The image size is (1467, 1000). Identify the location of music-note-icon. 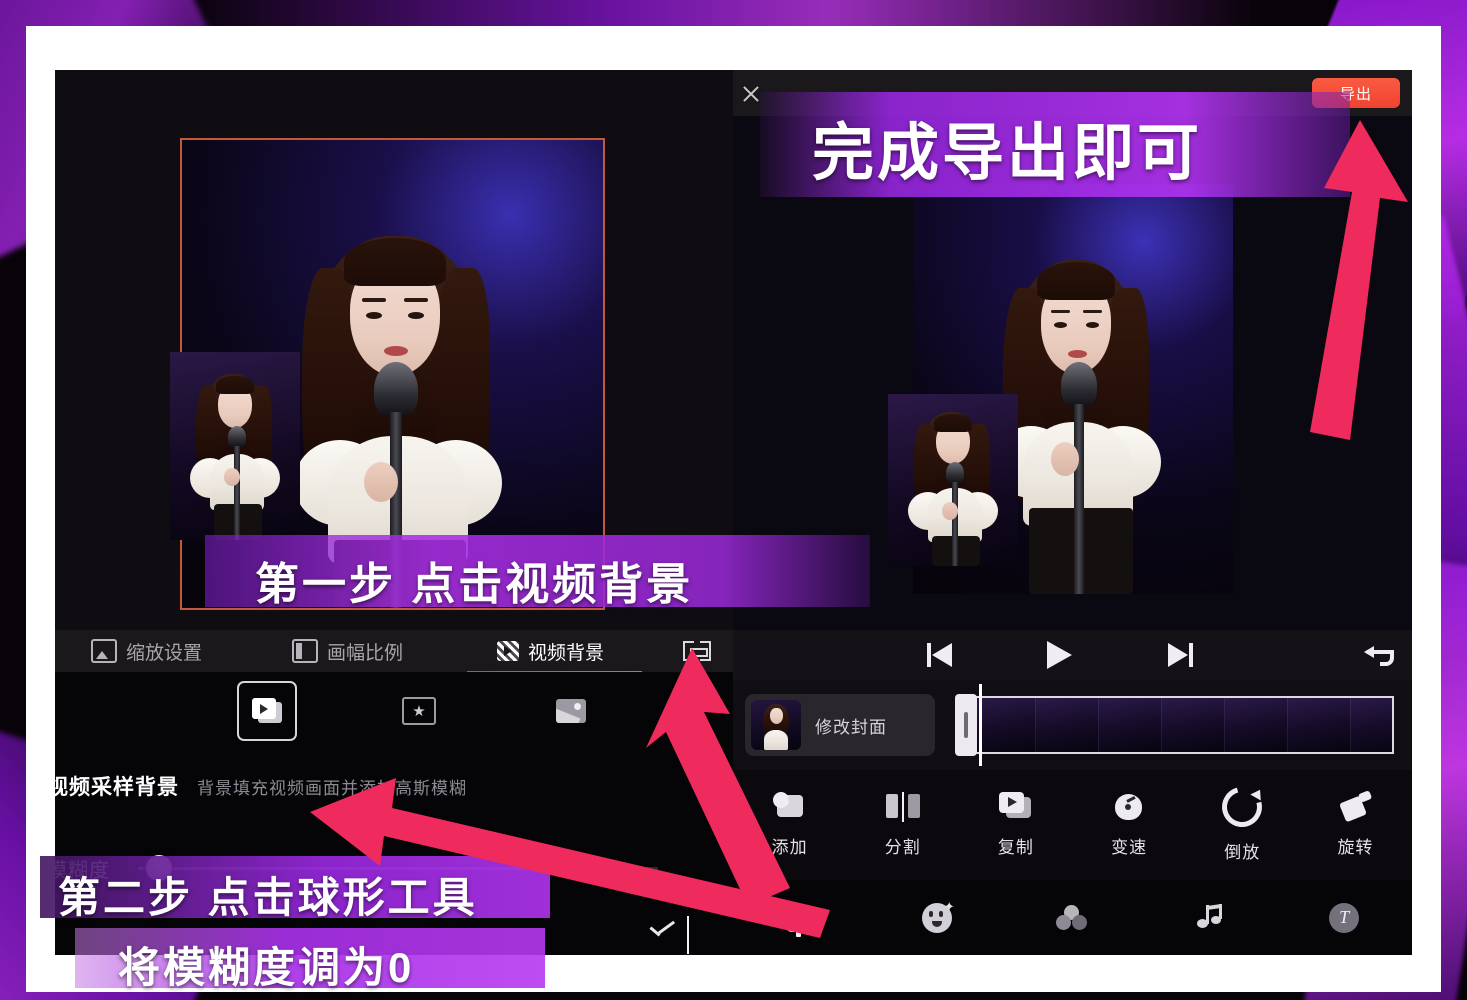
(1208, 917).